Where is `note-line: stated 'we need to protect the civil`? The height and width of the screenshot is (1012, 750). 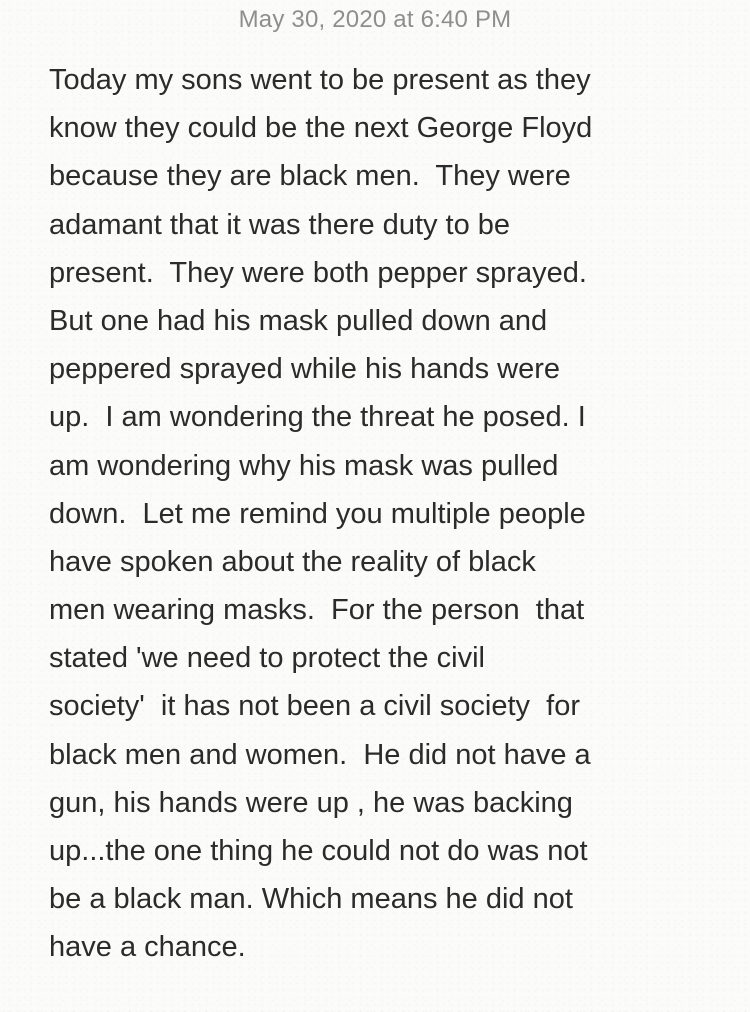 note-line: stated 'we need to protect the civil is located at coordinates (267, 658).